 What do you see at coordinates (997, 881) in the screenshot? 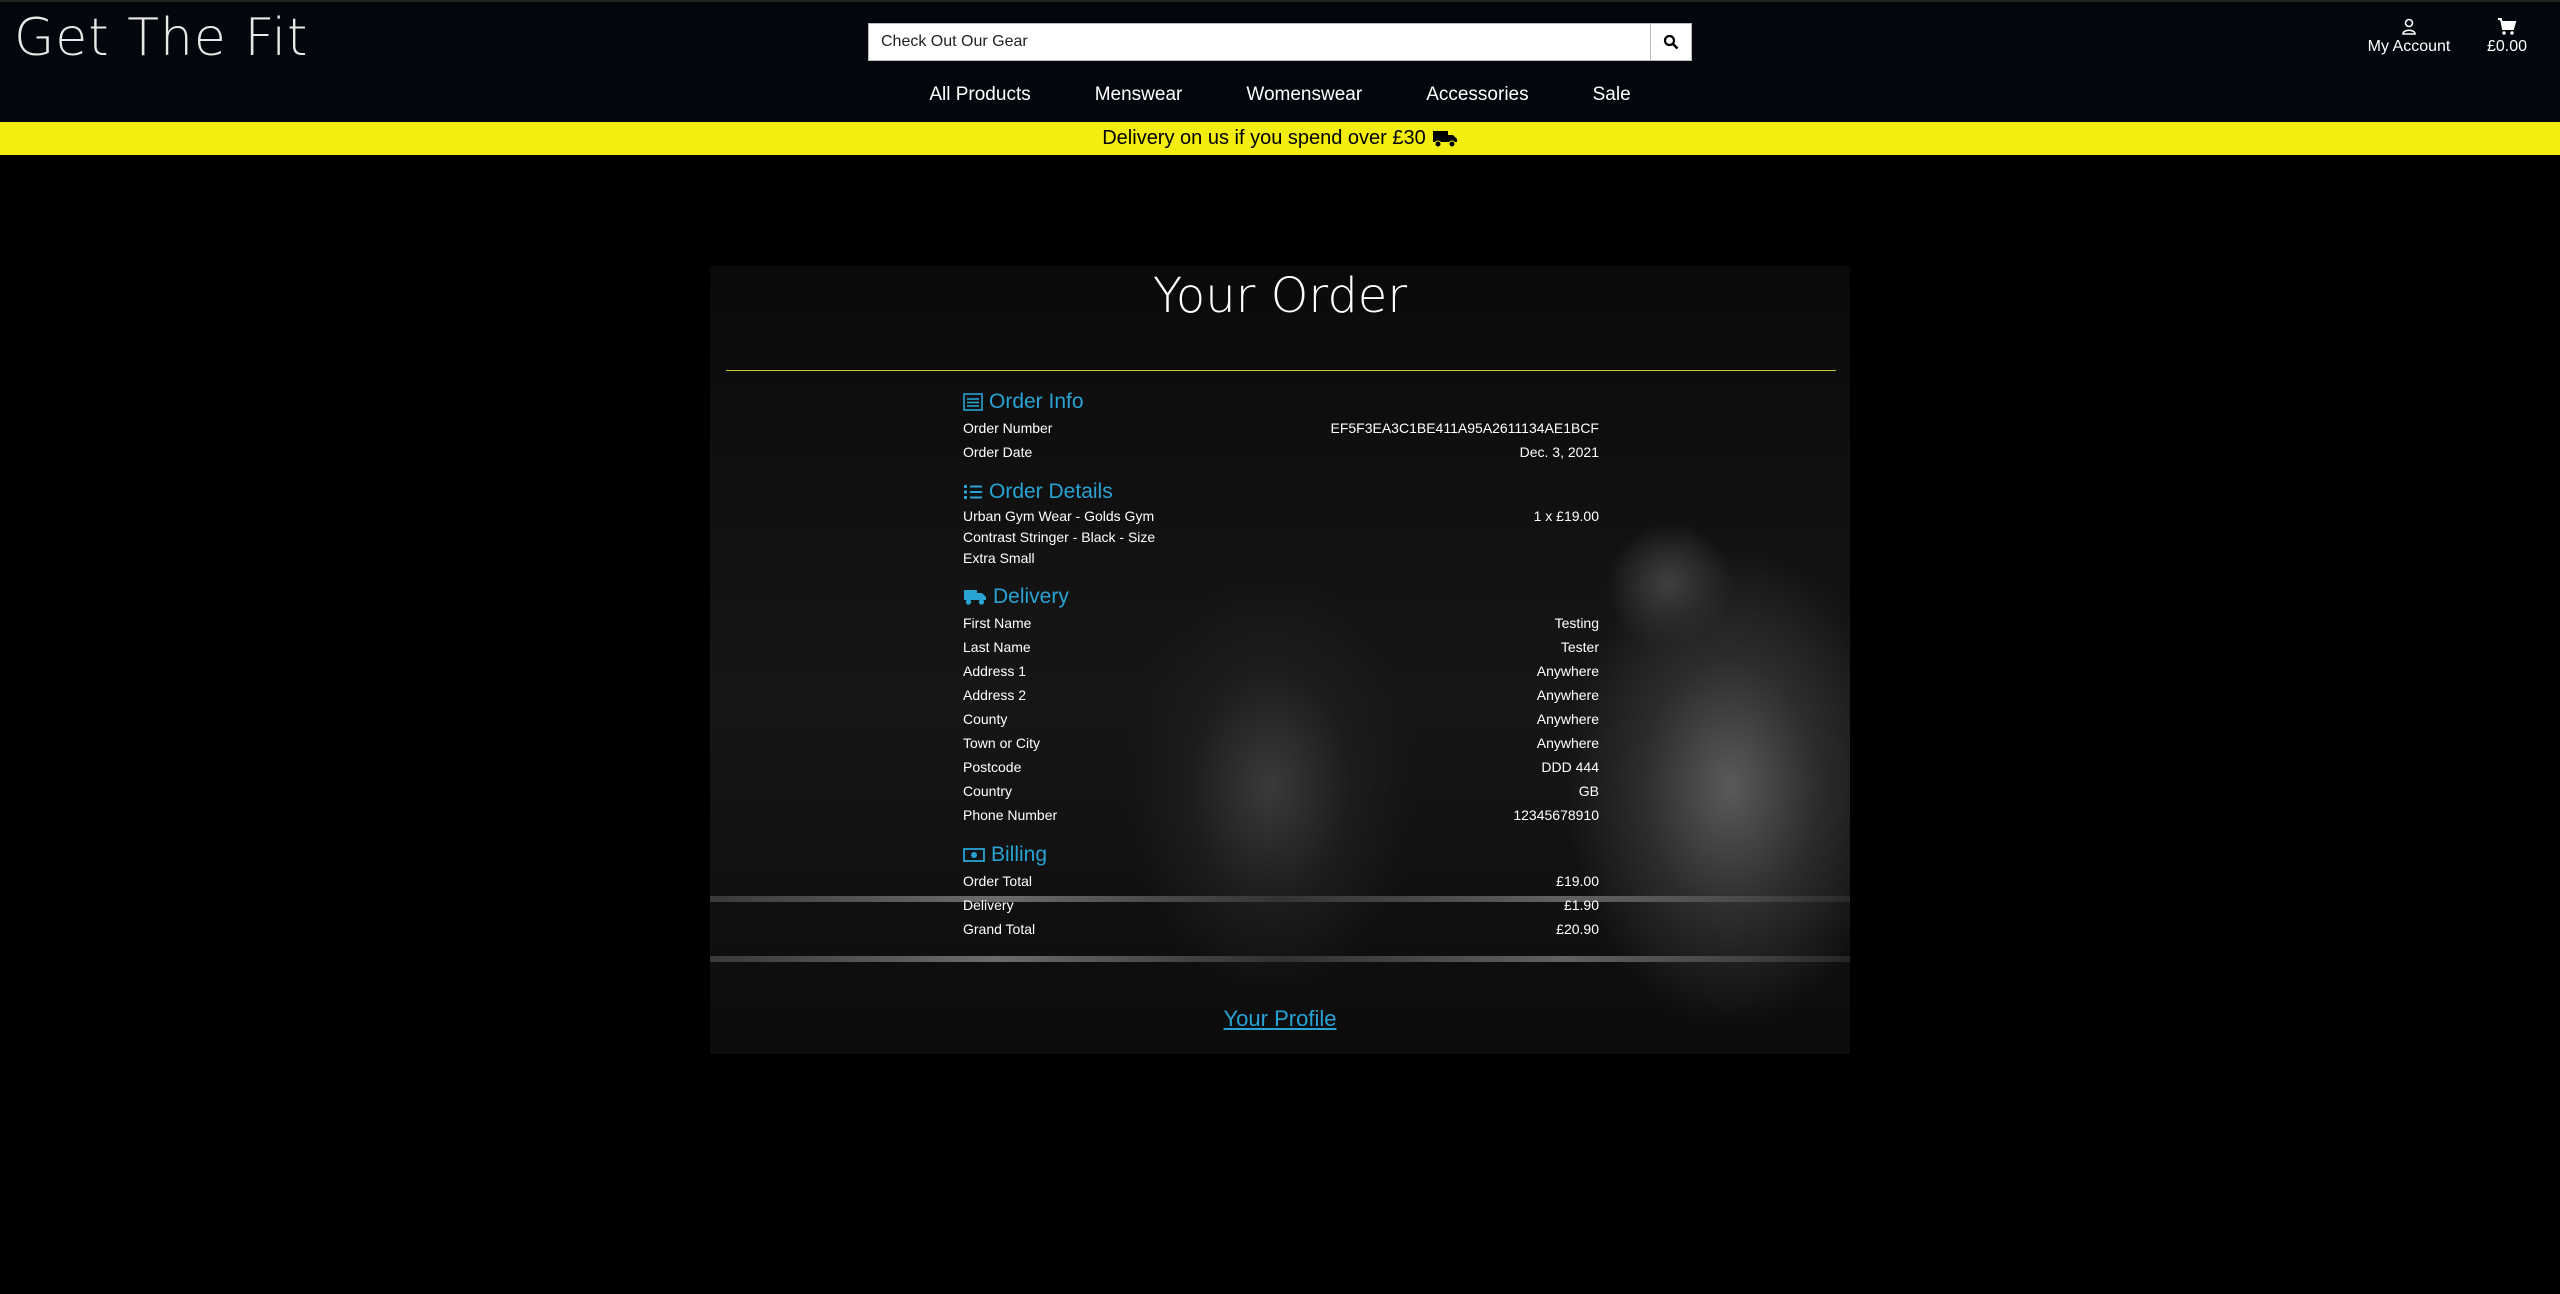
I see `billing-label: Order Total` at bounding box center [997, 881].